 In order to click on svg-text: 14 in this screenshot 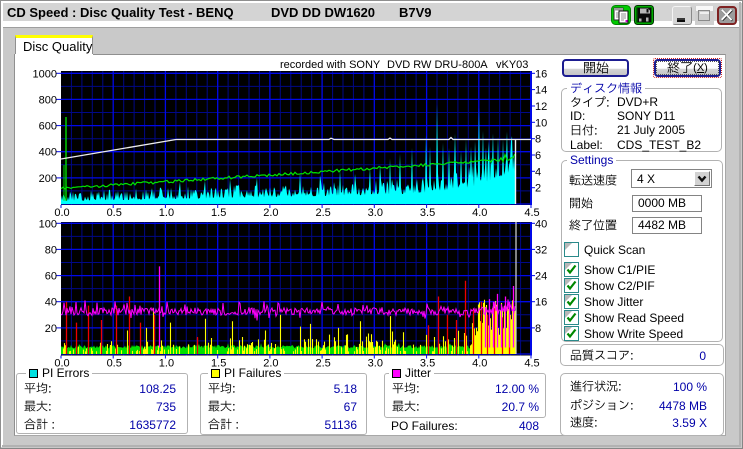, I will do `click(541, 91)`.